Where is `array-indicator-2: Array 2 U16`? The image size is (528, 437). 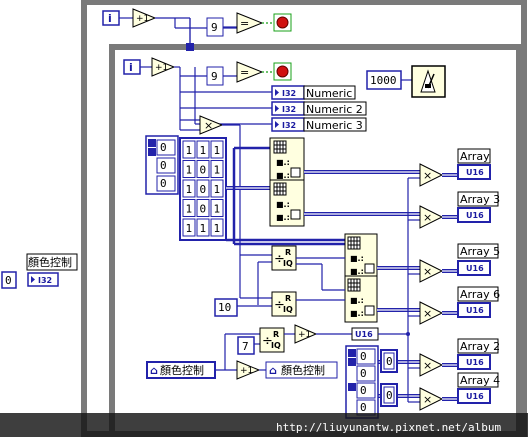
array-indicator-2: Array 2 U16 is located at coordinates (478, 354).